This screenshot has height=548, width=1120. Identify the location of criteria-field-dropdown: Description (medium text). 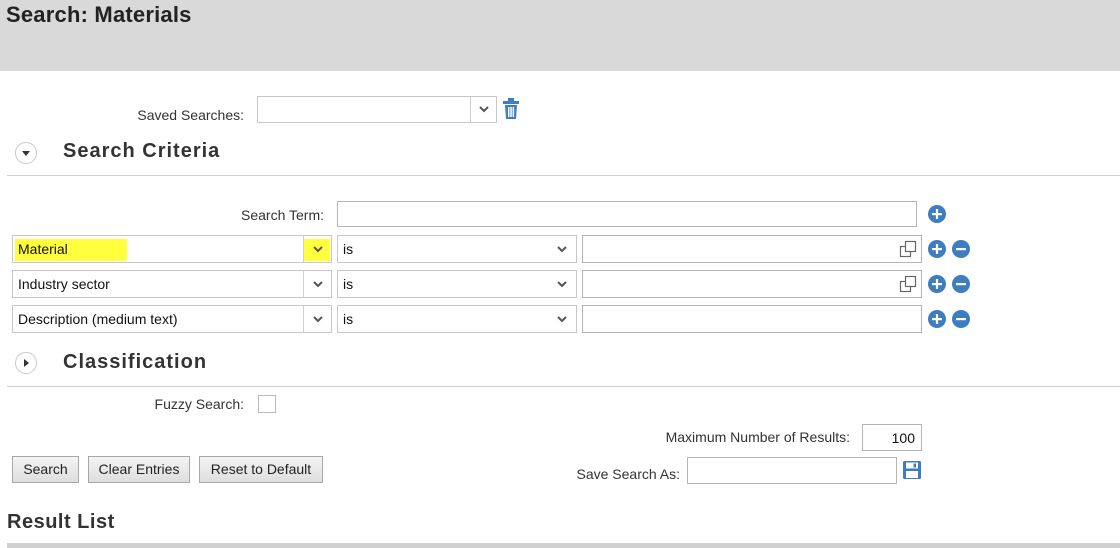
(172, 319).